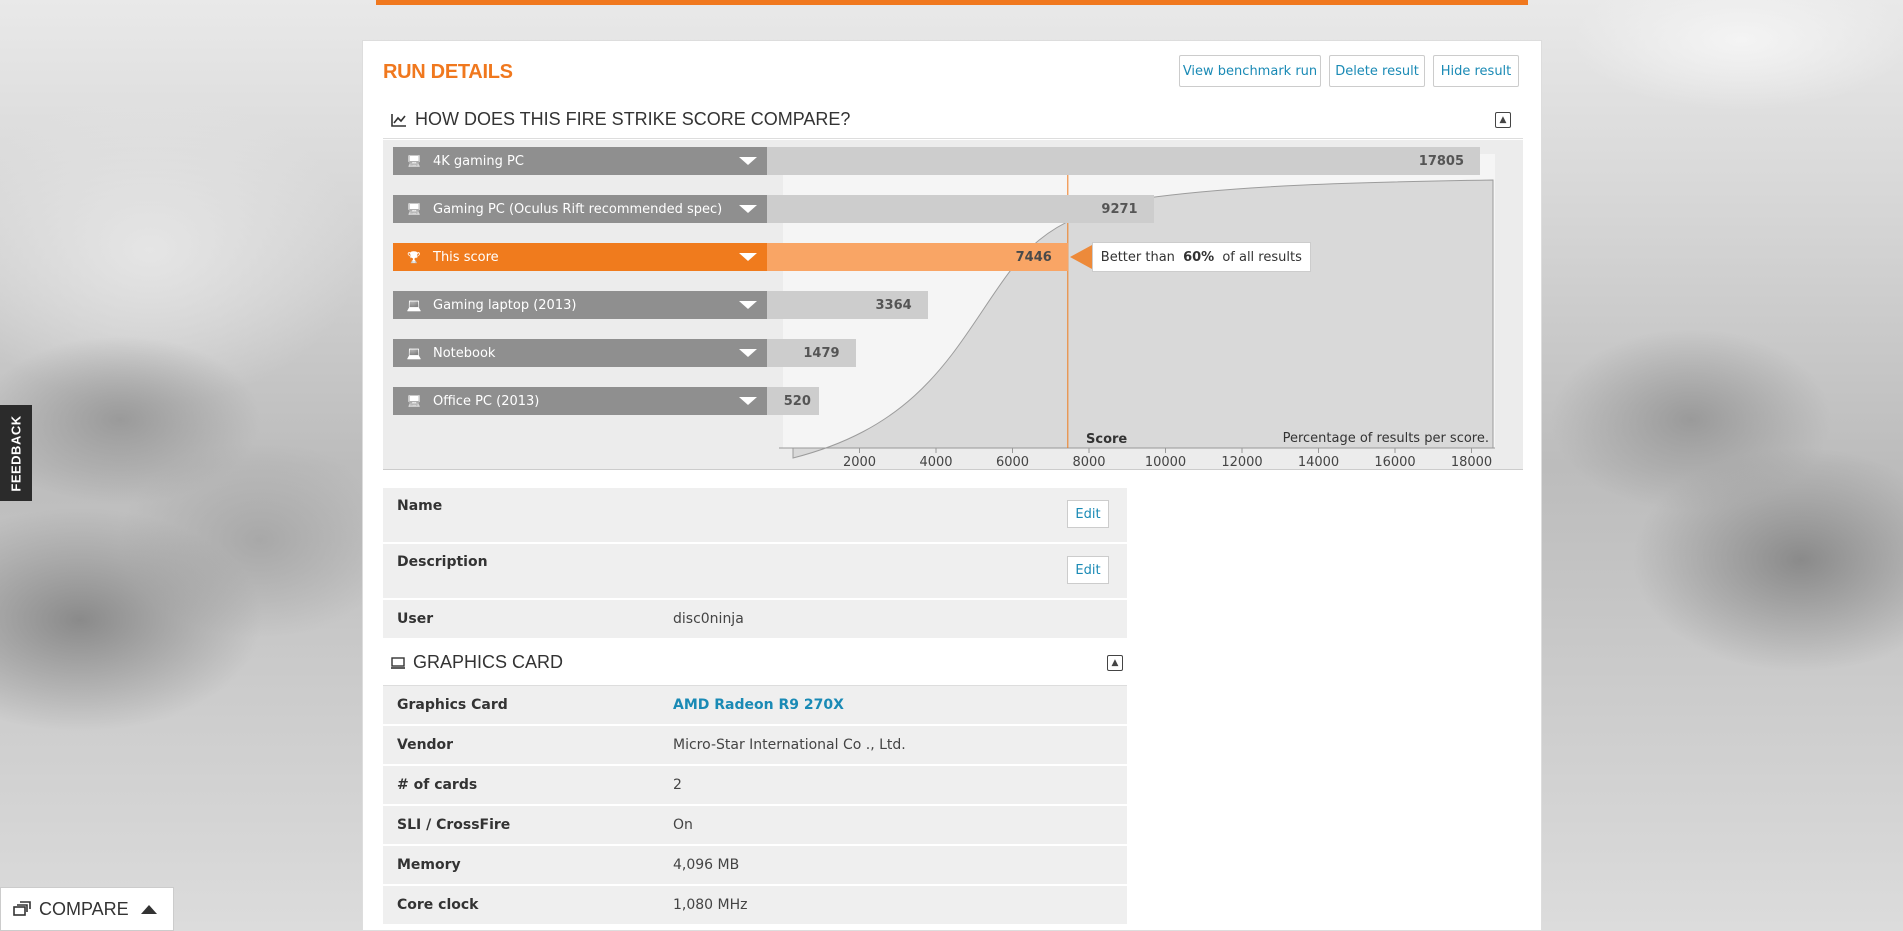 The height and width of the screenshot is (931, 1903). What do you see at coordinates (900, 705) in the screenshot?
I see `graphics-card-row-value: AMD Radeon R9 270X` at bounding box center [900, 705].